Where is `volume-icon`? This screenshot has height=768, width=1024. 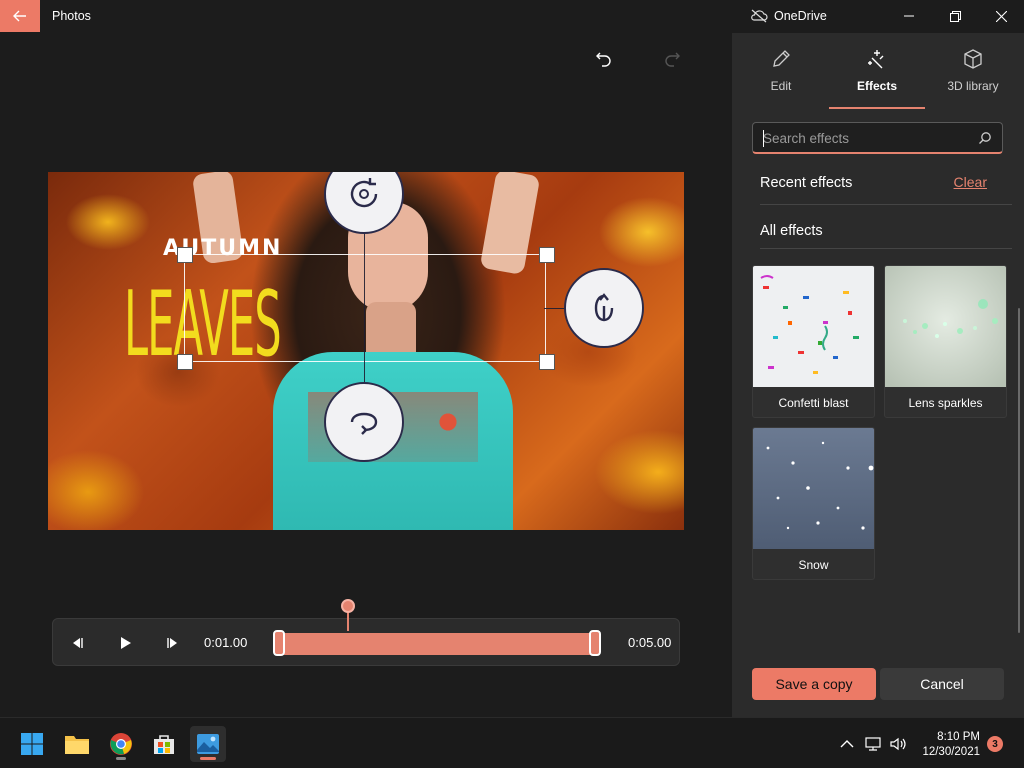
volume-icon is located at coordinates (898, 744).